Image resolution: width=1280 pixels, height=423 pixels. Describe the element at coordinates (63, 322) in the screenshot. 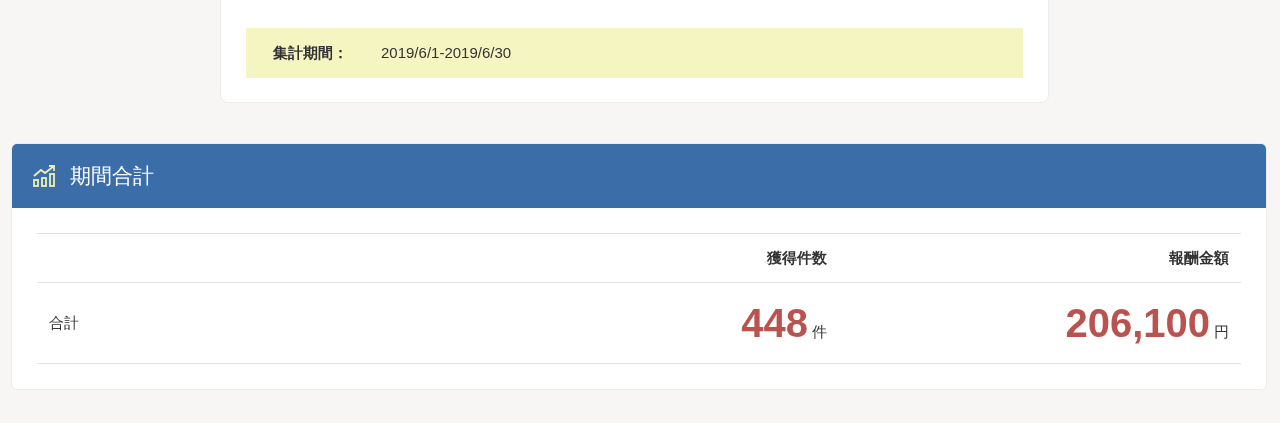

I see `row-label: 合計` at that location.